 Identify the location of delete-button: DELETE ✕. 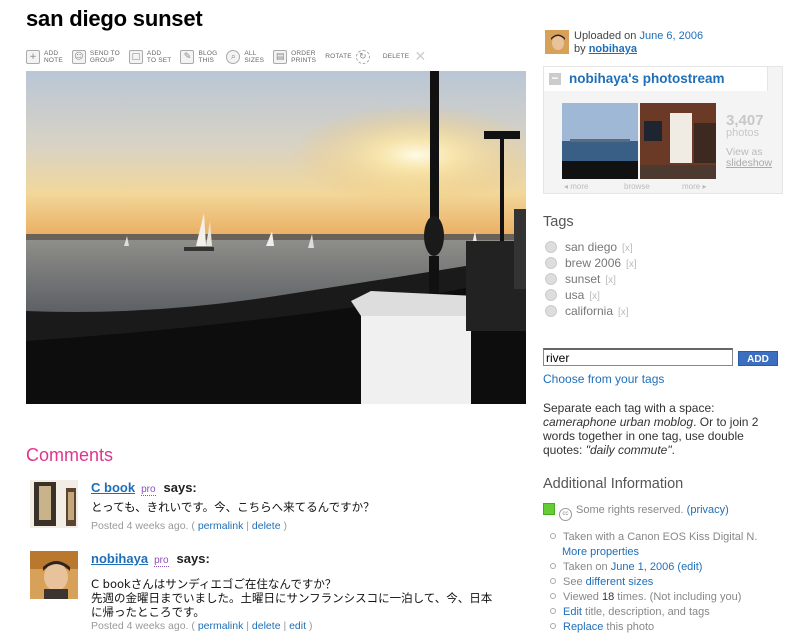
(407, 57).